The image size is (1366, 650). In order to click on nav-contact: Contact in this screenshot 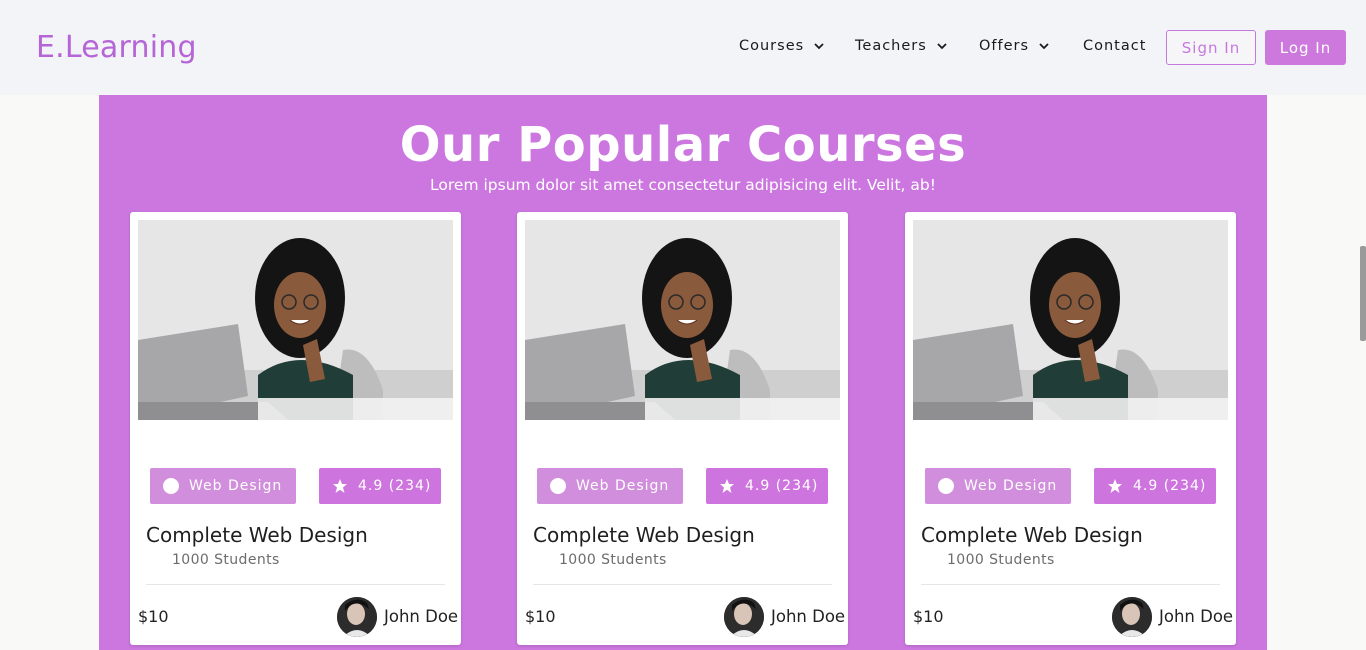, I will do `click(1114, 46)`.